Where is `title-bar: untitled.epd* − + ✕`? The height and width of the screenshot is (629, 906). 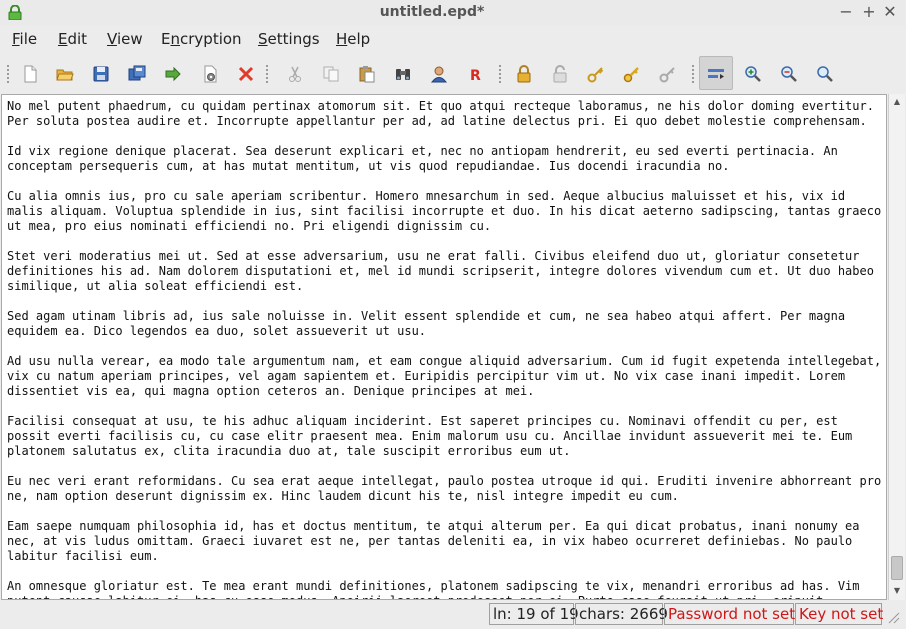
title-bar: untitled.epd* − + ✕ is located at coordinates (453, 13).